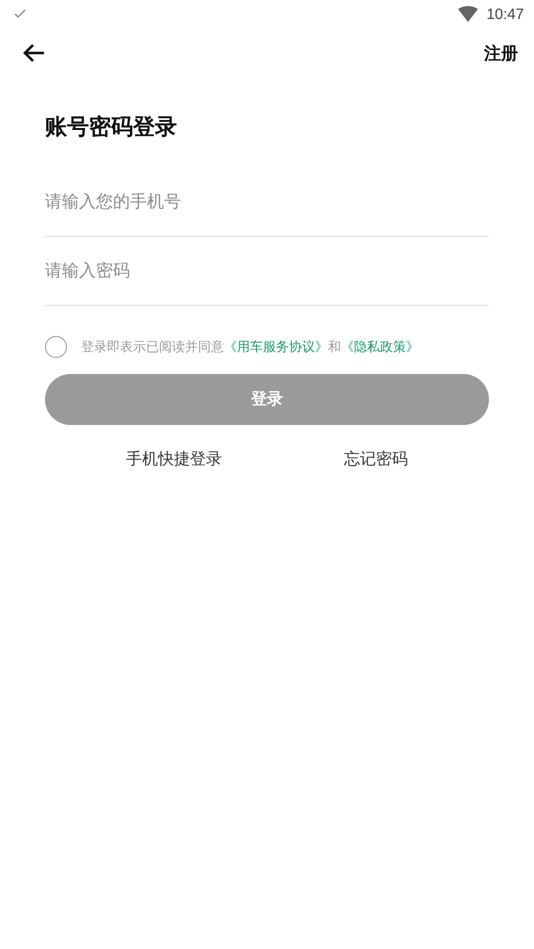 This screenshot has height=949, width=534. Describe the element at coordinates (174, 459) in the screenshot. I see `sms-login-link: 手机快捷登录` at that location.